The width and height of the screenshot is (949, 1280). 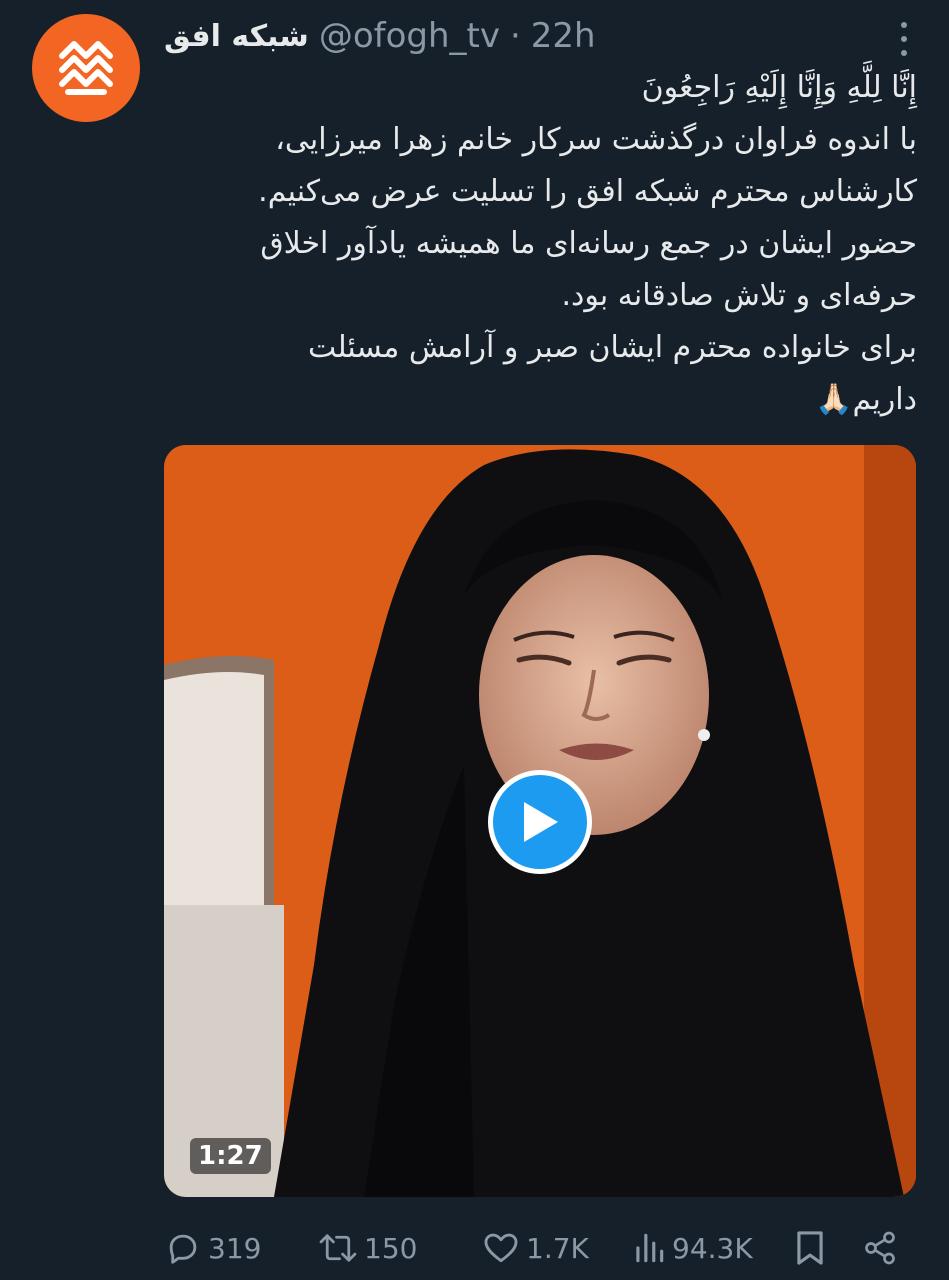 I want to click on play-icon, so click(x=541, y=822).